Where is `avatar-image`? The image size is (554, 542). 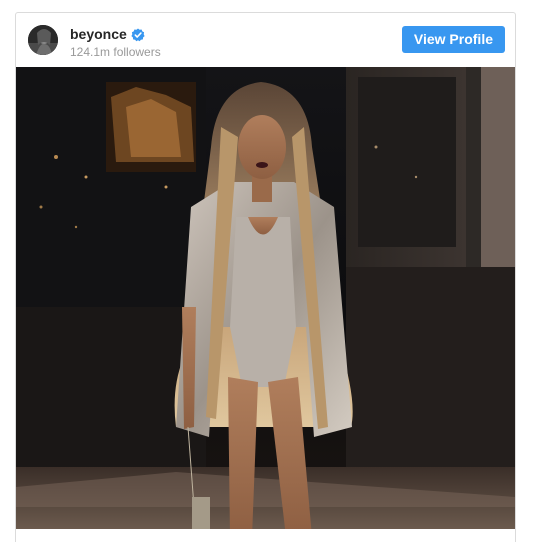
avatar-image is located at coordinates (43, 40).